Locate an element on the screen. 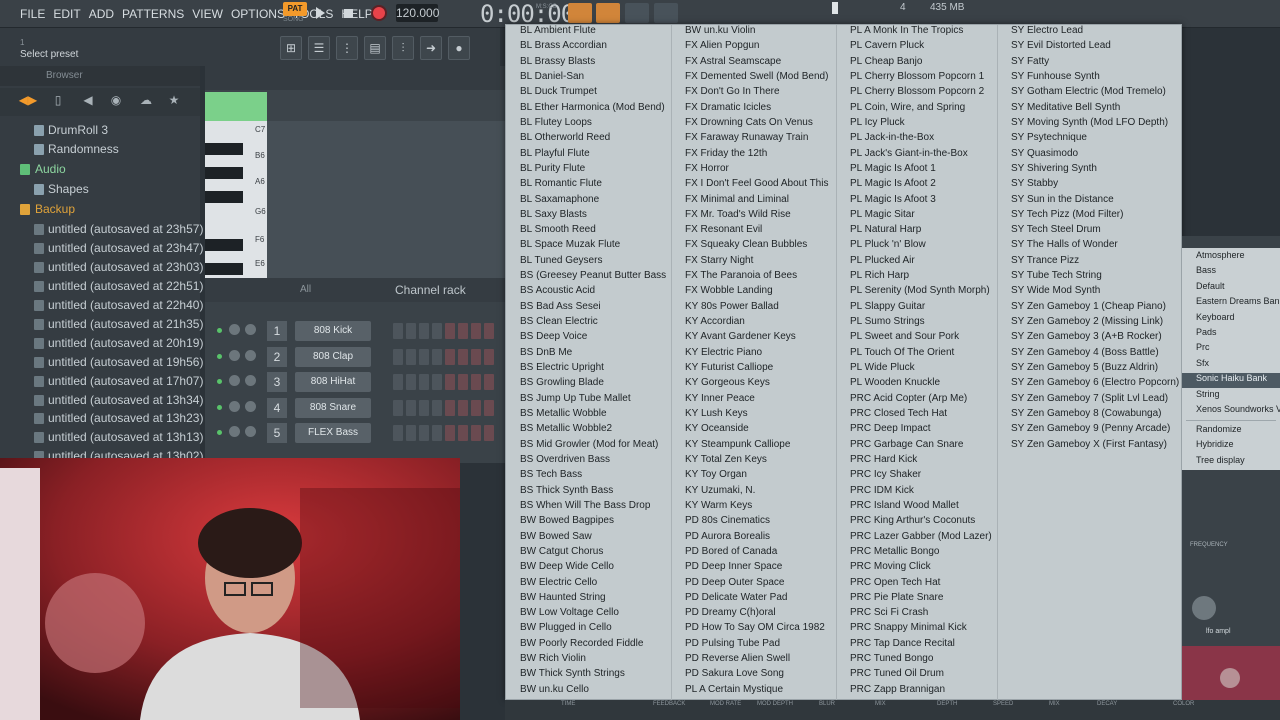 This screenshot has height=720, width=1280. preset-menu-item: SY Zen Gameboy 6 (Electro Popcorn) is located at coordinates (1095, 384).